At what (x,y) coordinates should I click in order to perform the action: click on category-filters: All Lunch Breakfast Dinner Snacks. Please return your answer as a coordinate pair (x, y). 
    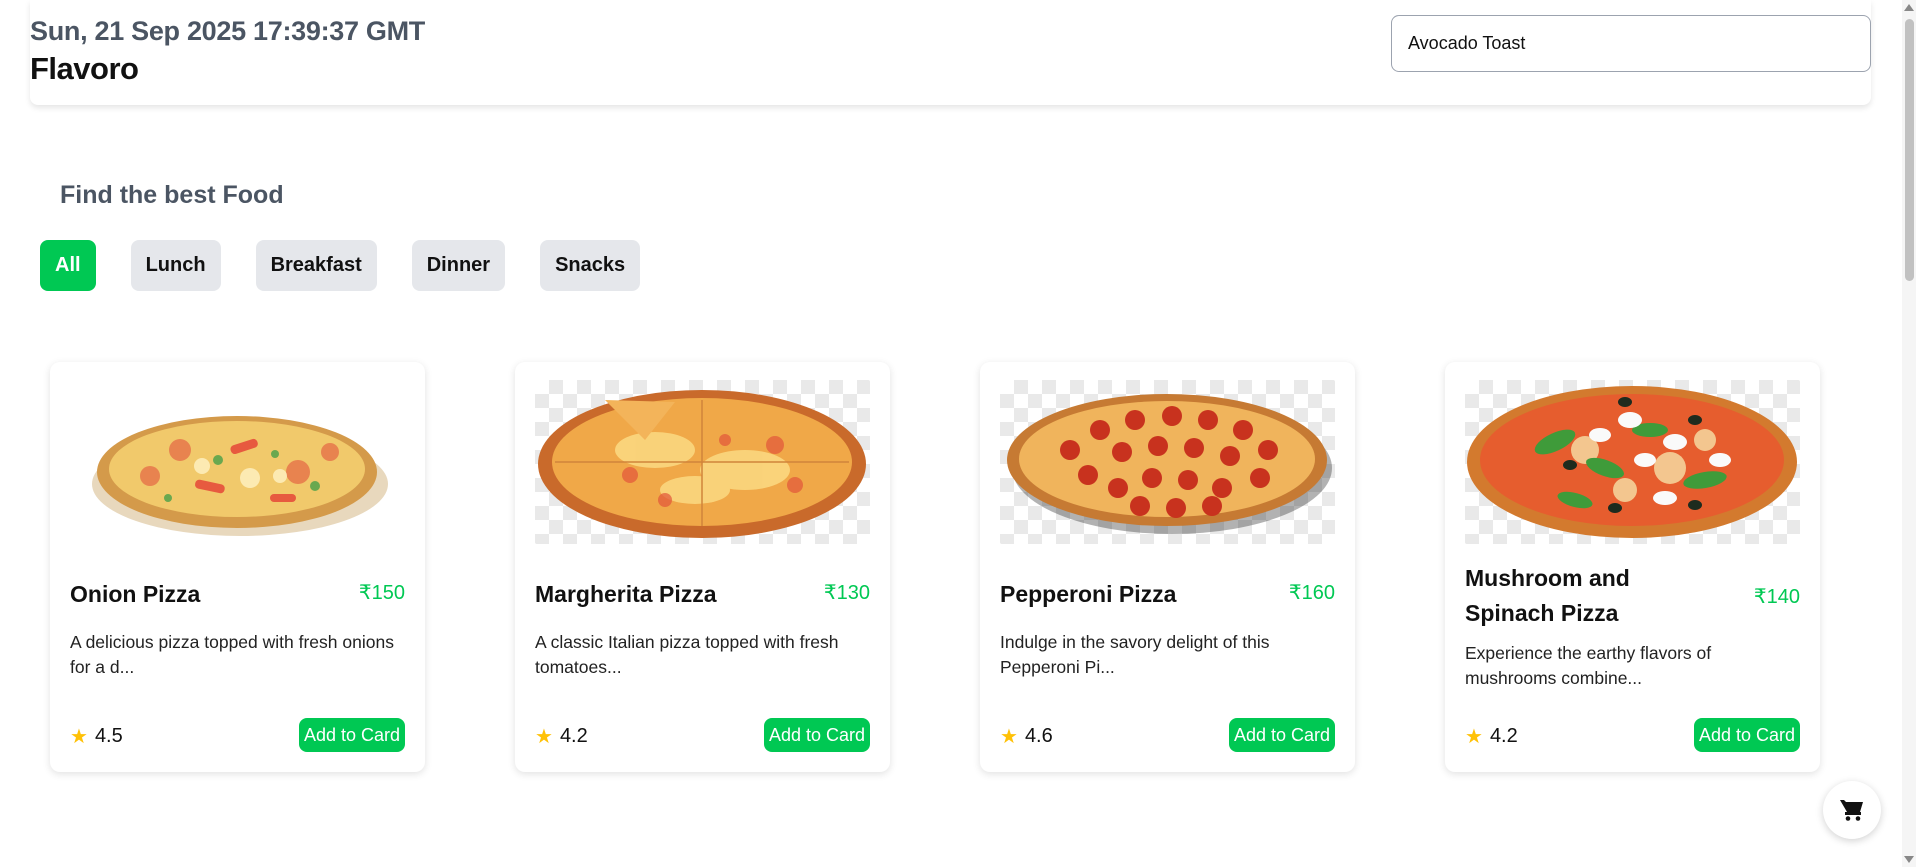
    Looking at the image, I should click on (357, 265).